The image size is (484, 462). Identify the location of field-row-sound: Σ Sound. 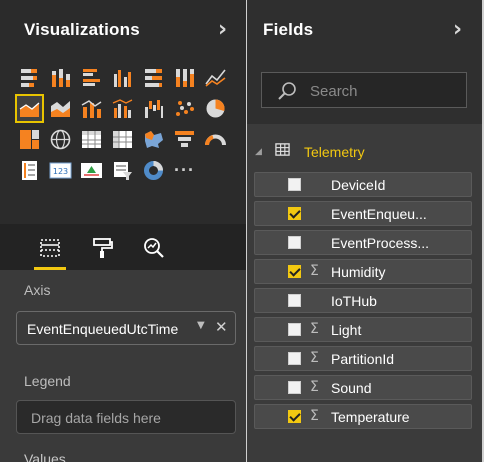
(363, 387).